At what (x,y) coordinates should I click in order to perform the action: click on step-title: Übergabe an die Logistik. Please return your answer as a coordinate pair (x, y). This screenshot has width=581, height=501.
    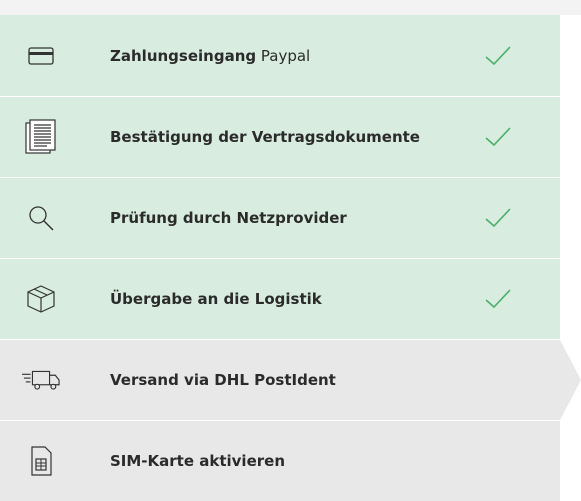
    Looking at the image, I should click on (216, 299).